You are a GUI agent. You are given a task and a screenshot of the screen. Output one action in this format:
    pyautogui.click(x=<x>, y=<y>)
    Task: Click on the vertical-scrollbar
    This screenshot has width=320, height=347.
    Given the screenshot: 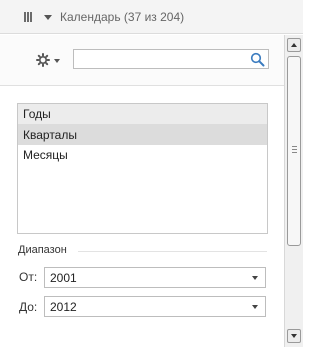 What is the action you would take?
    pyautogui.click(x=293, y=191)
    